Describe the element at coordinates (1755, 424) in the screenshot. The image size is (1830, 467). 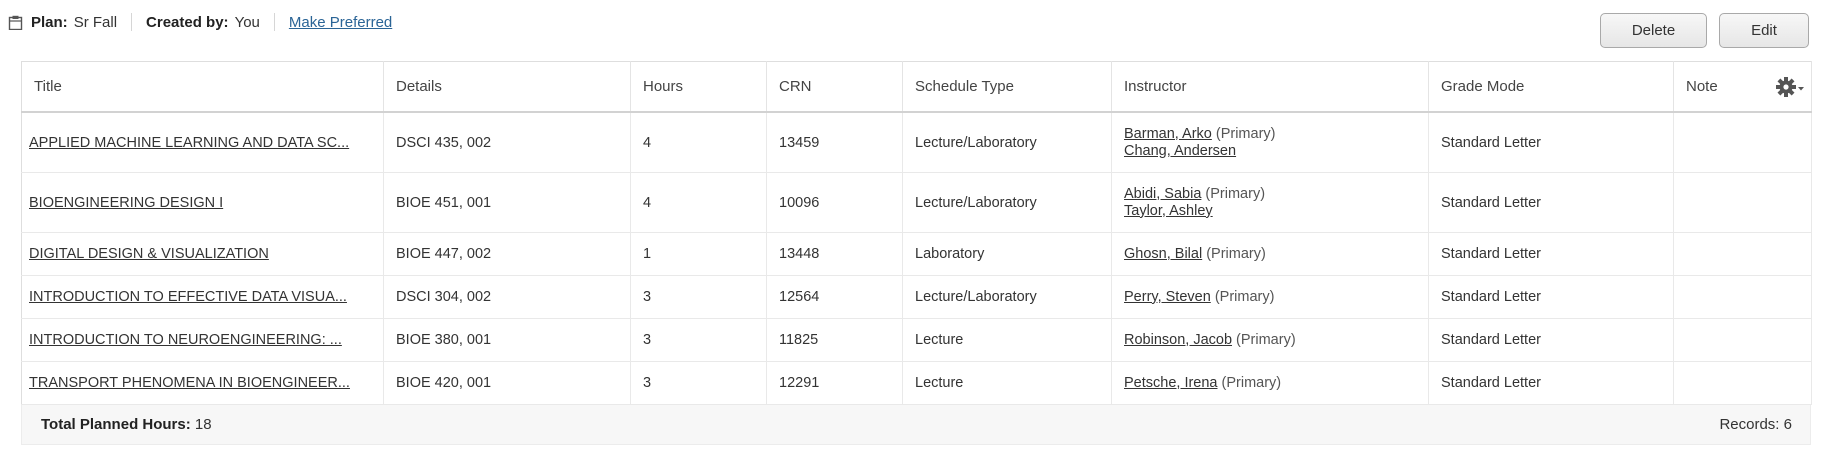
I see `records-count: Records: 6` at that location.